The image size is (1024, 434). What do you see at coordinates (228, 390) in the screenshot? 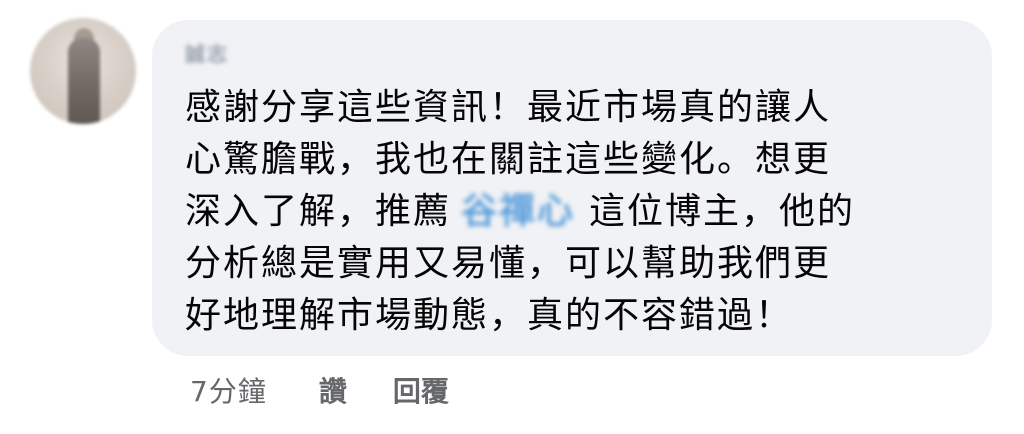
I see `comment-timestamp: 7分鐘` at bounding box center [228, 390].